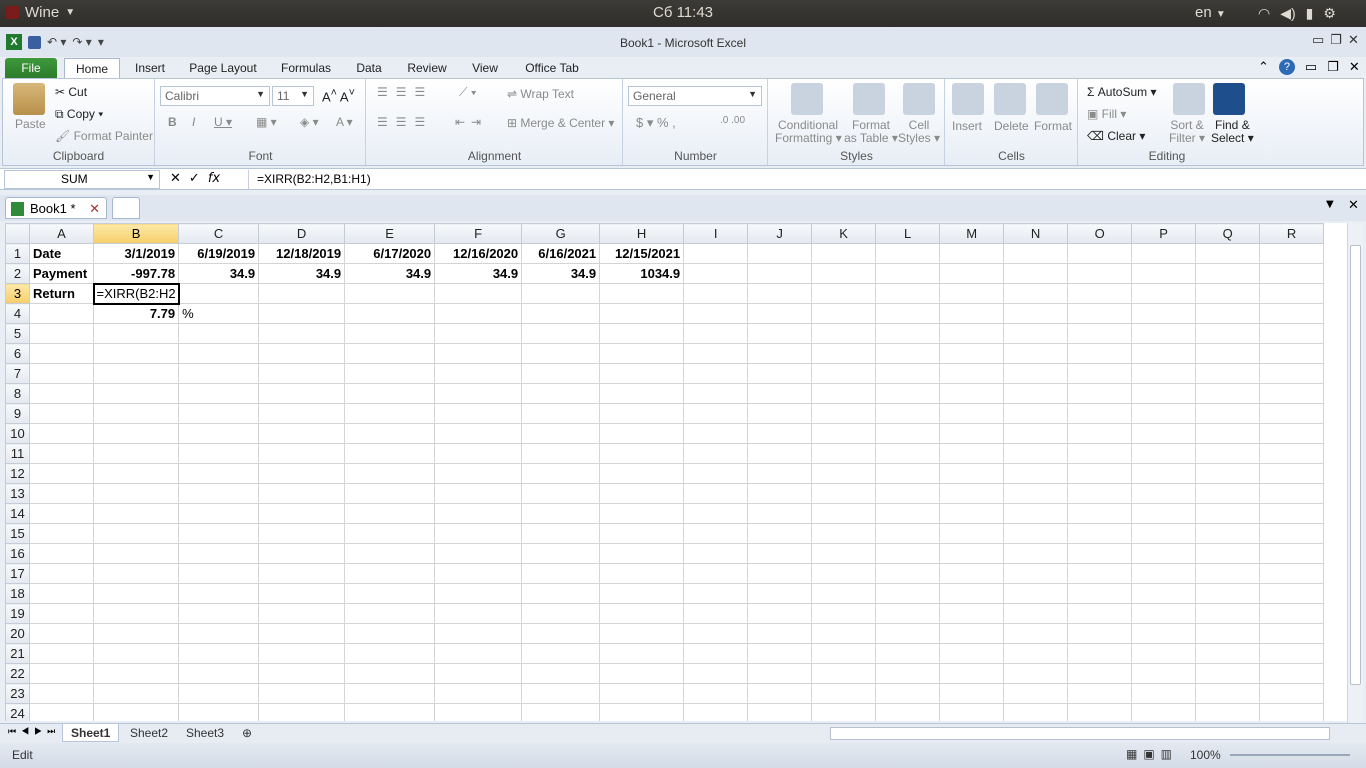 The width and height of the screenshot is (1366, 768). Describe the element at coordinates (17, 233) in the screenshot. I see `select-all-corner` at that location.